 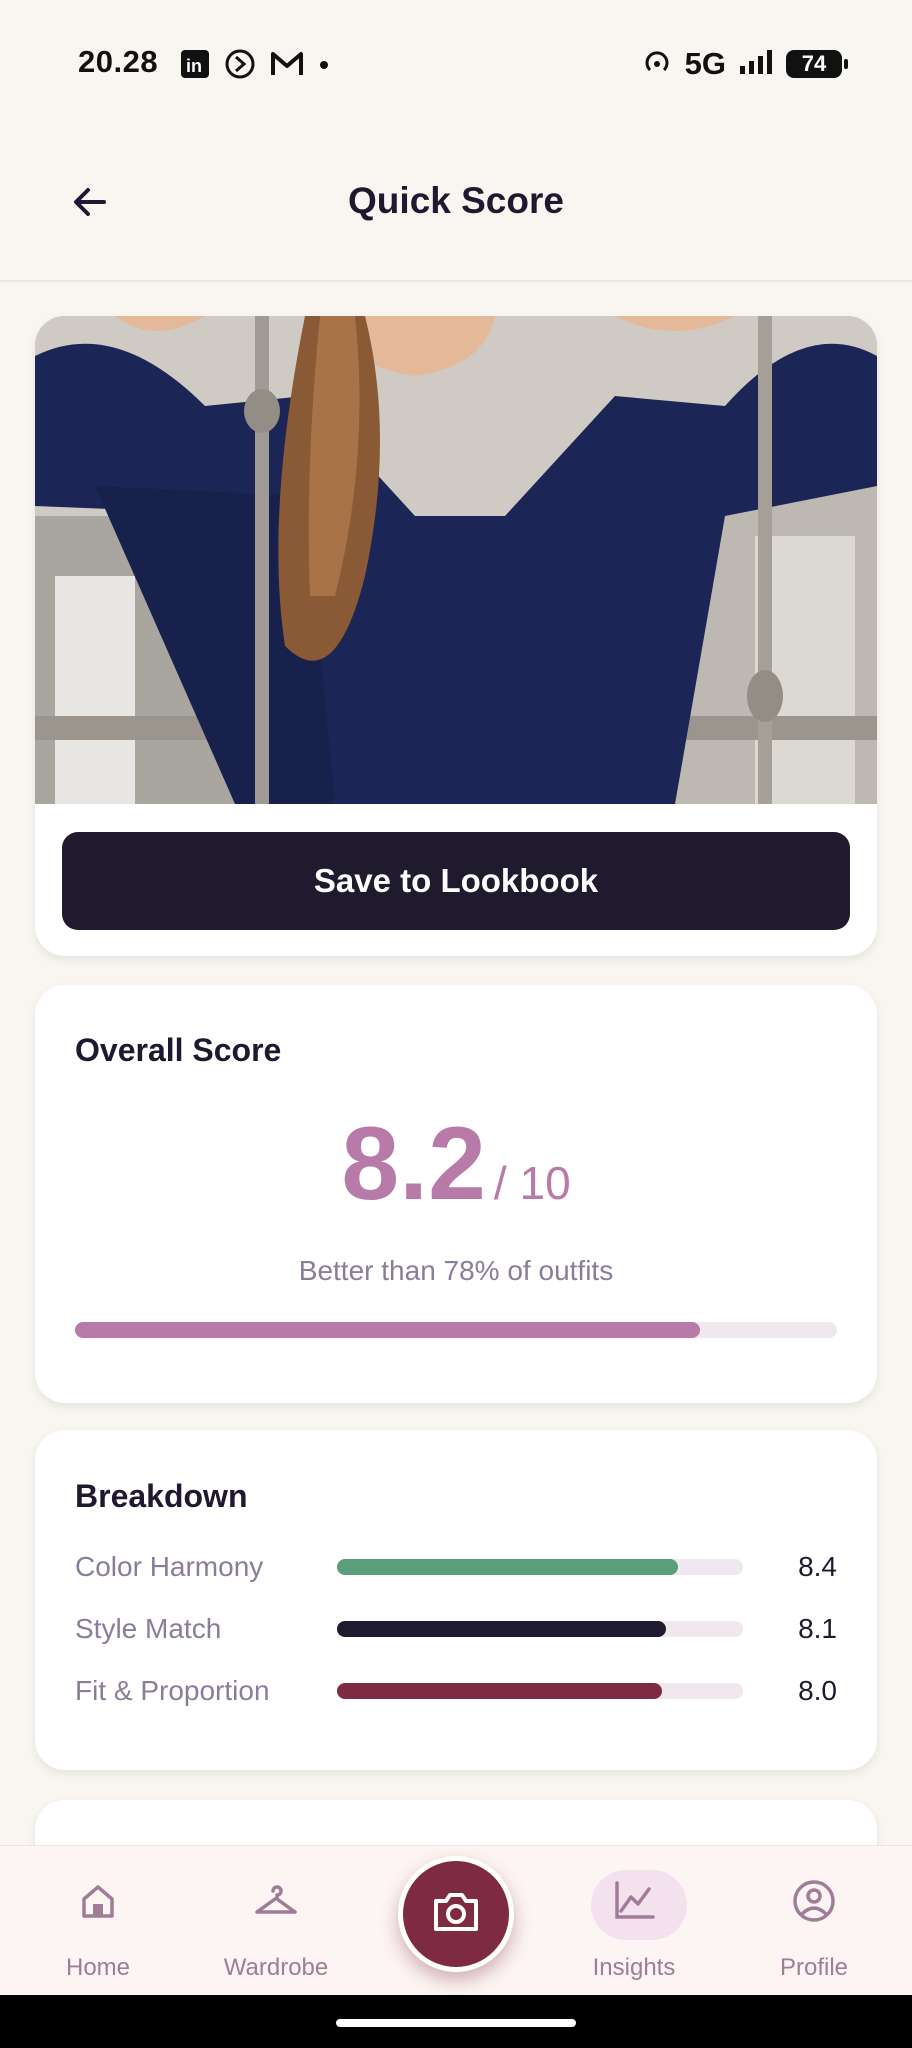 I want to click on score-comparison: Better than 78% of outfits, so click(x=456, y=1270).